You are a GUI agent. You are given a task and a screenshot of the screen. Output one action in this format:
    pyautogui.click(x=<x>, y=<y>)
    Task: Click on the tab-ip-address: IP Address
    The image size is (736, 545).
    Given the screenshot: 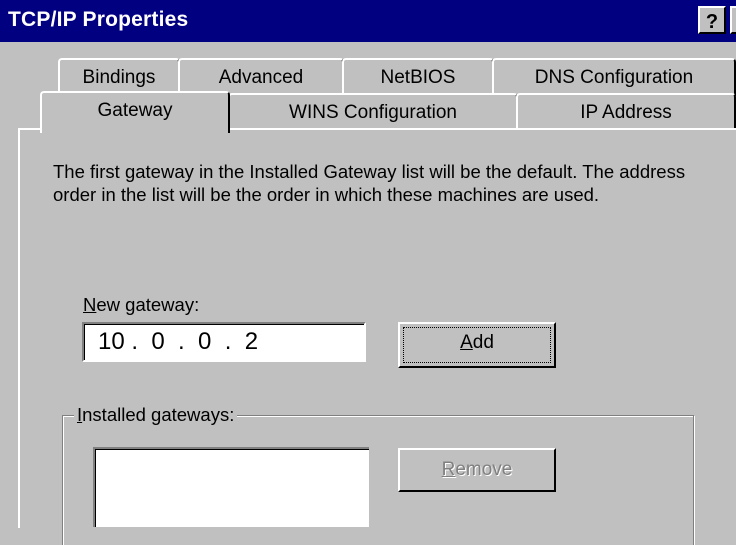 What is the action you would take?
    pyautogui.click(x=626, y=111)
    